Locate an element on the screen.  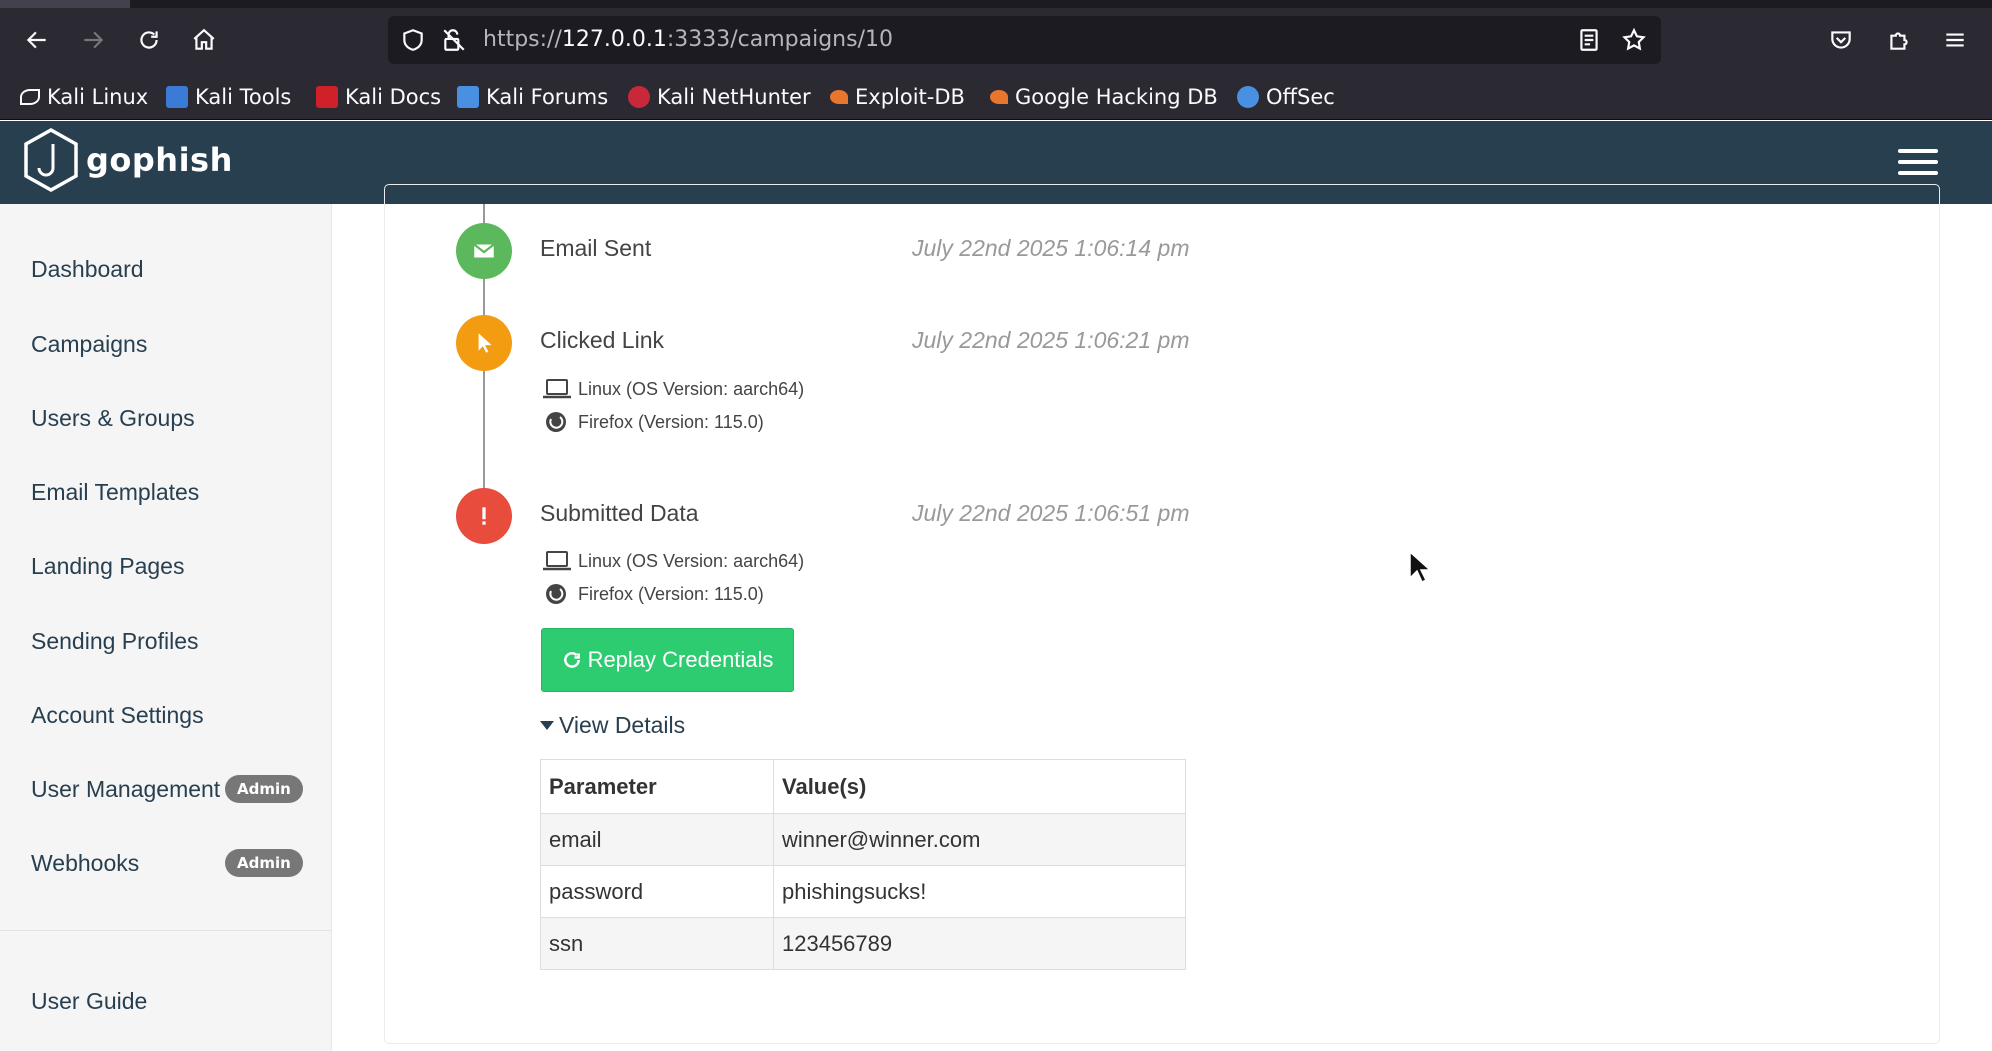
app-menu-button is located at coordinates (1955, 40).